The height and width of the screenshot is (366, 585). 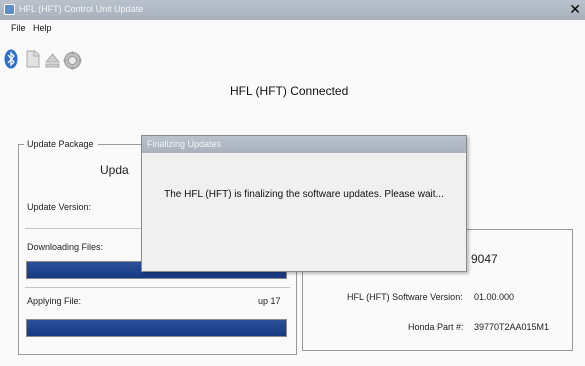 What do you see at coordinates (18, 28) in the screenshot?
I see `menu-file: File` at bounding box center [18, 28].